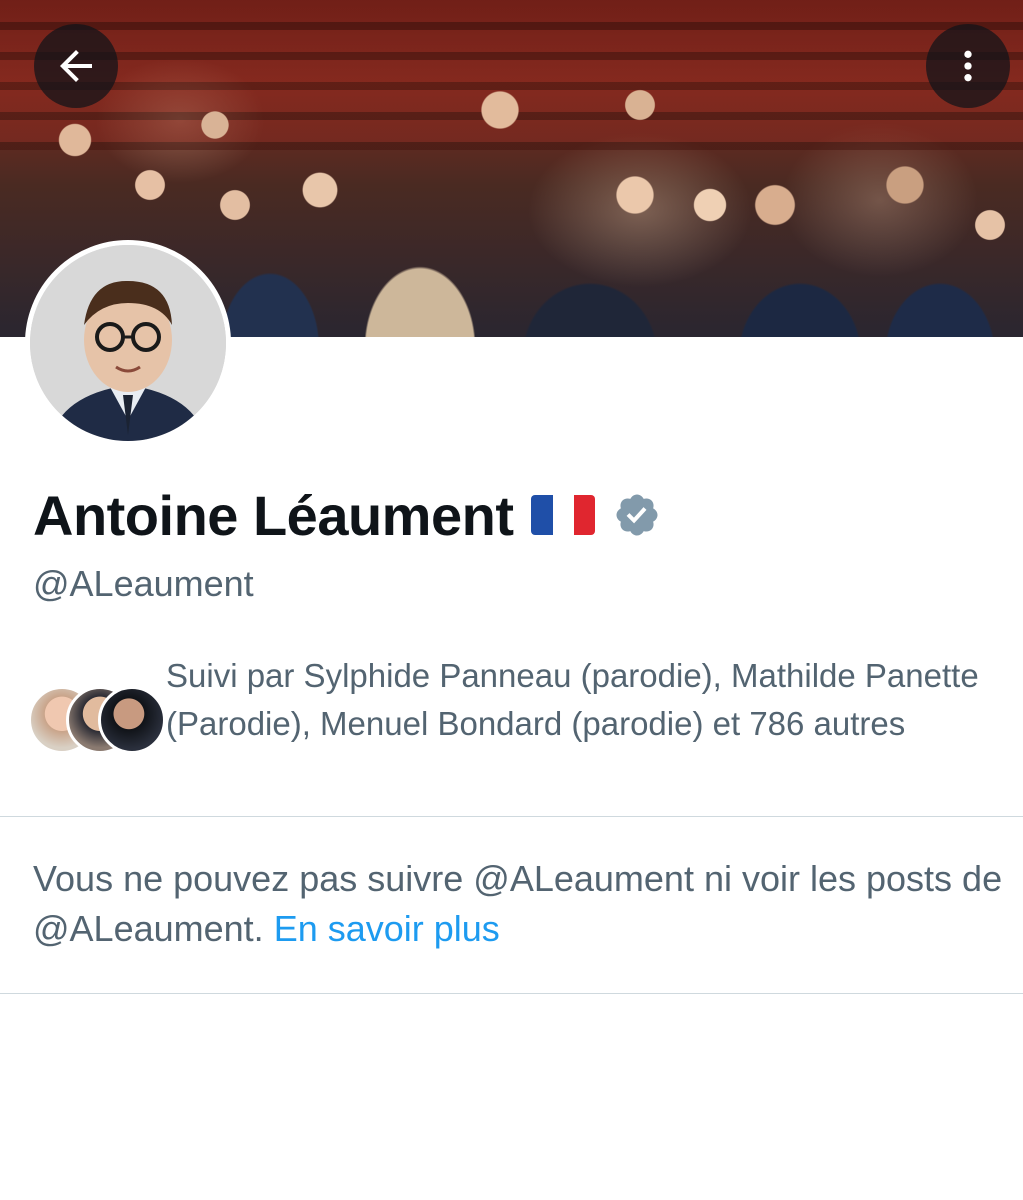 This screenshot has height=1200, width=1023. I want to click on followers-you-know-avatars, so click(97, 721).